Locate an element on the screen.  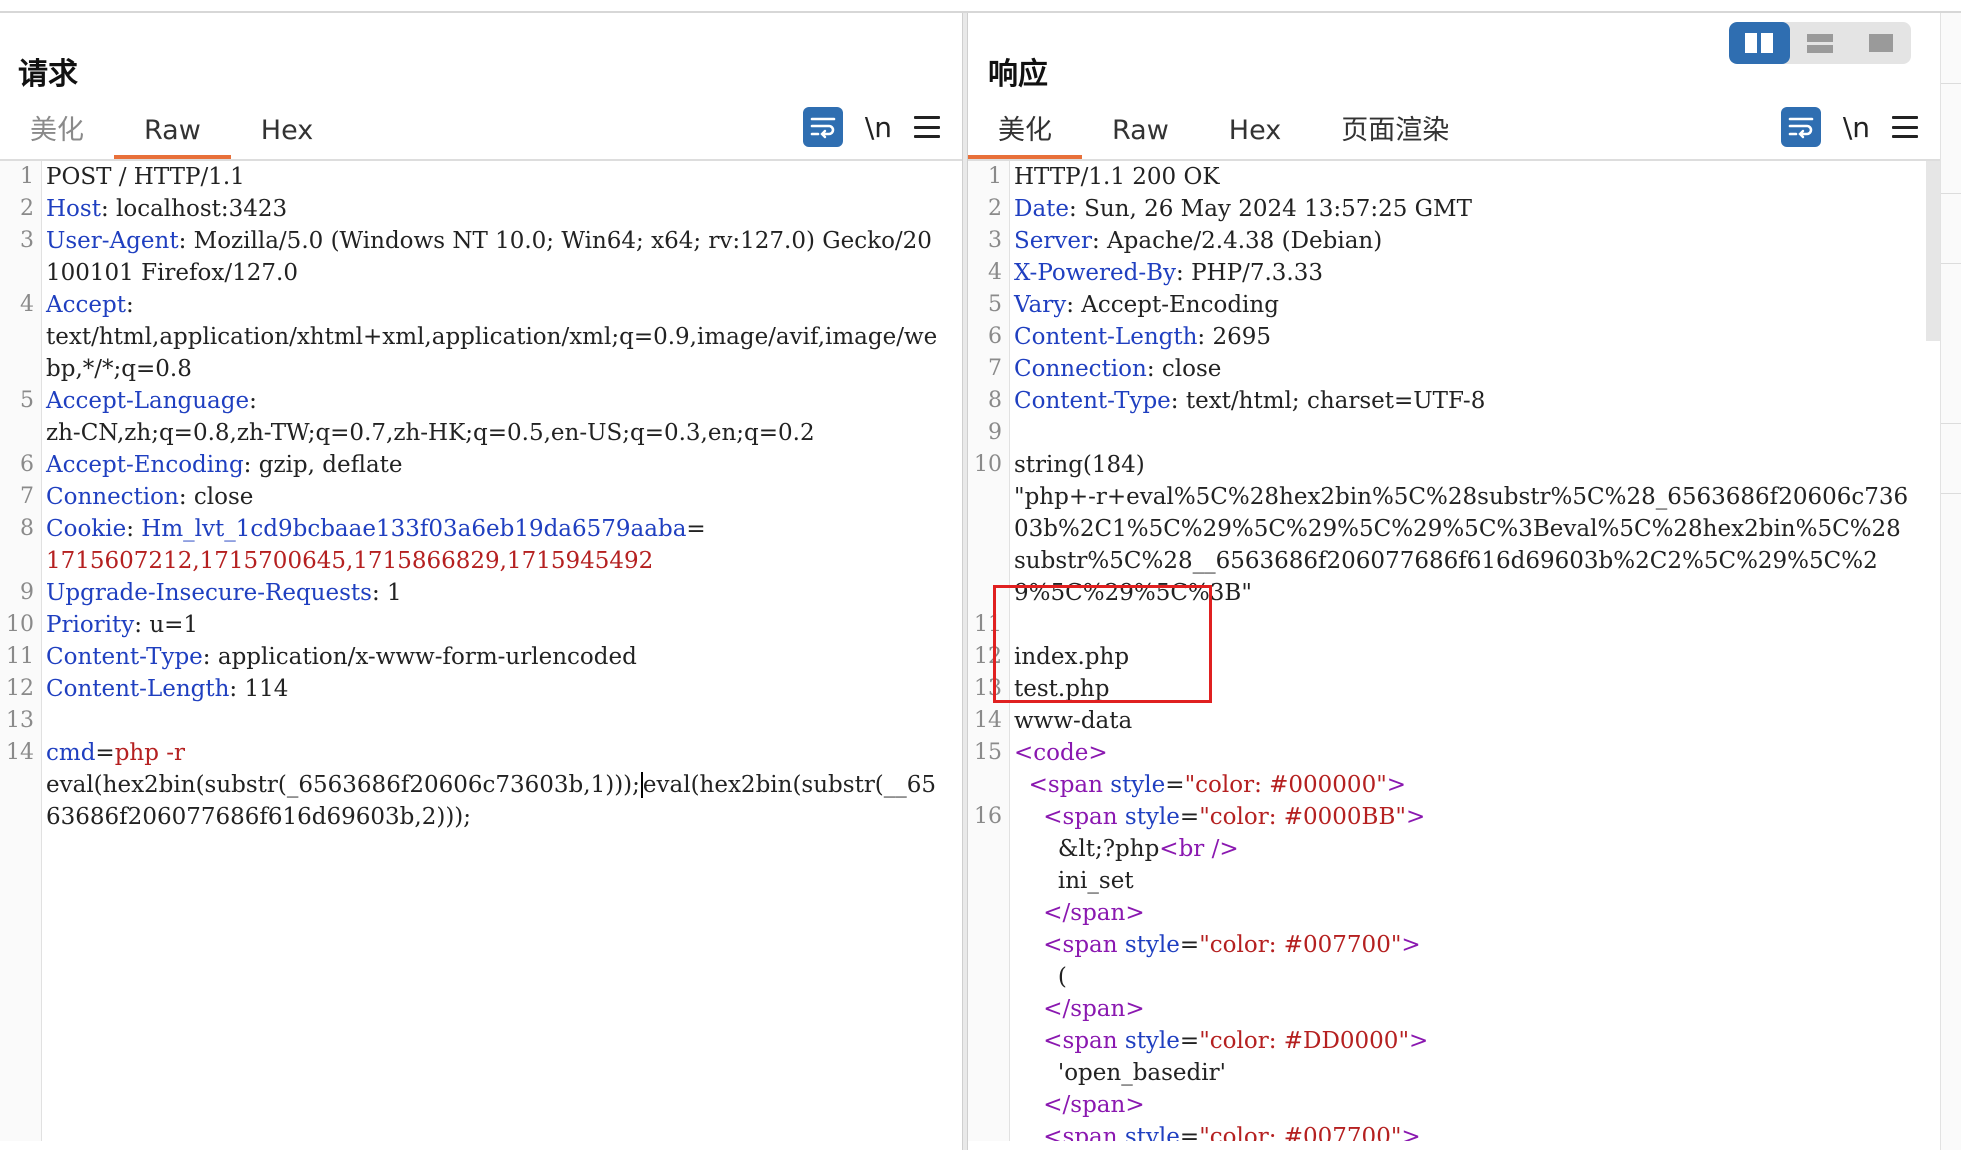
request-tab-pretty: 美化 is located at coordinates (57, 130).